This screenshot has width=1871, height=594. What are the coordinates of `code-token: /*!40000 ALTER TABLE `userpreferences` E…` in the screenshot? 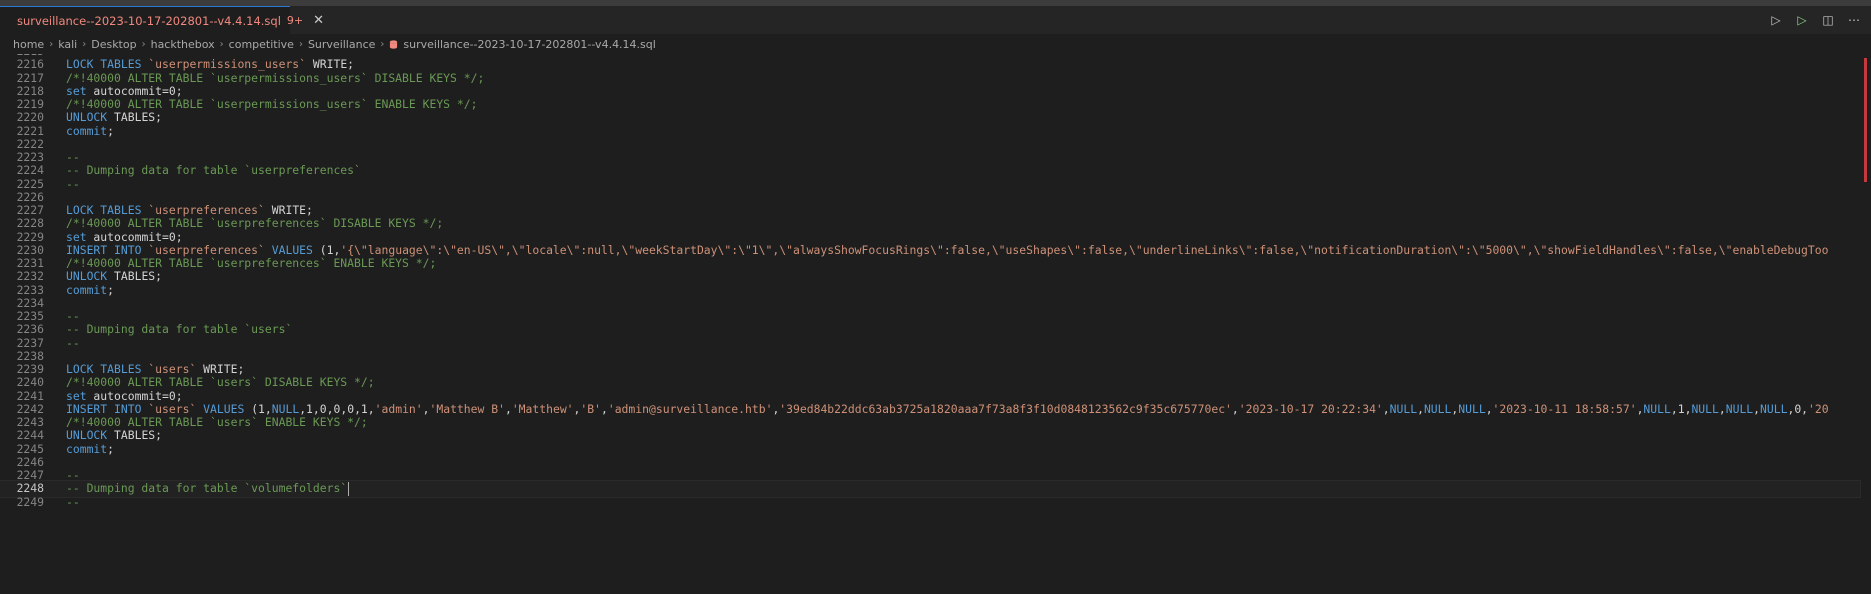 It's located at (251, 263).